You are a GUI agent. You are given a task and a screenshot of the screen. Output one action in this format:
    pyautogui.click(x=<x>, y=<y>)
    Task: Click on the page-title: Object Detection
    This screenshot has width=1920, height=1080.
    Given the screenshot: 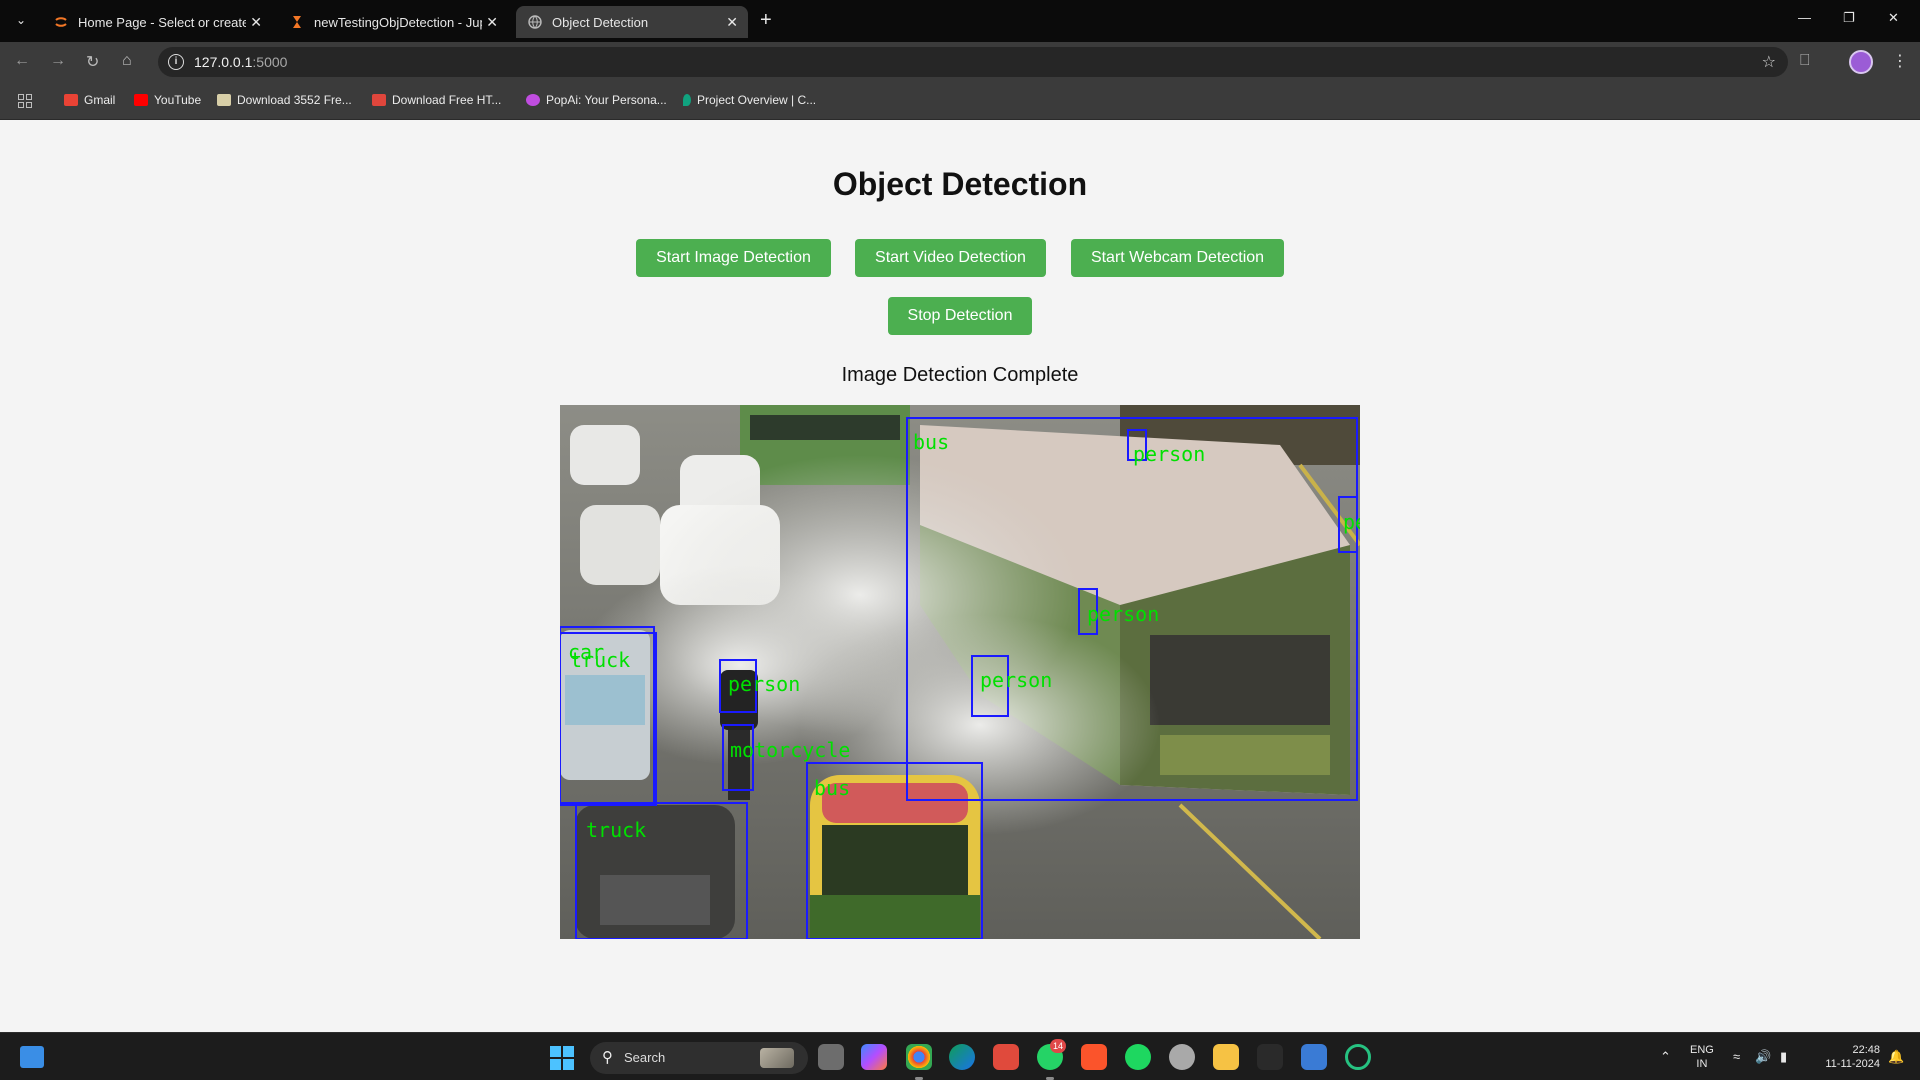 What is the action you would take?
    pyautogui.click(x=960, y=184)
    